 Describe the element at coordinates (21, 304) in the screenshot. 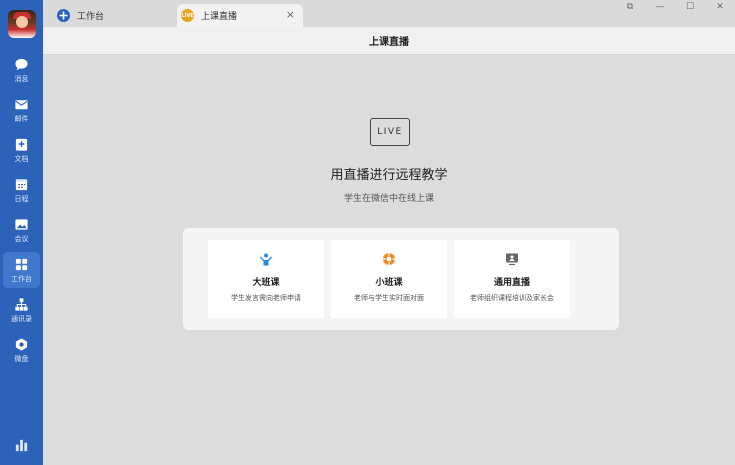

I see `org-chart-icon` at that location.